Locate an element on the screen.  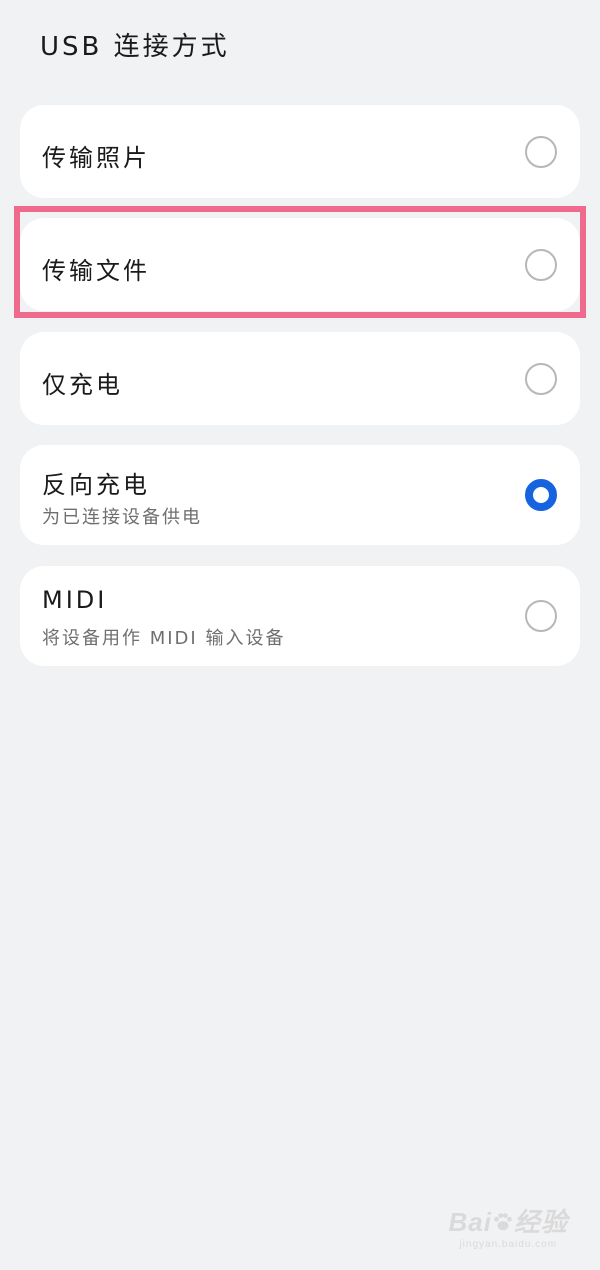
watermark-brand: Bai is located at coordinates (470, 1222).